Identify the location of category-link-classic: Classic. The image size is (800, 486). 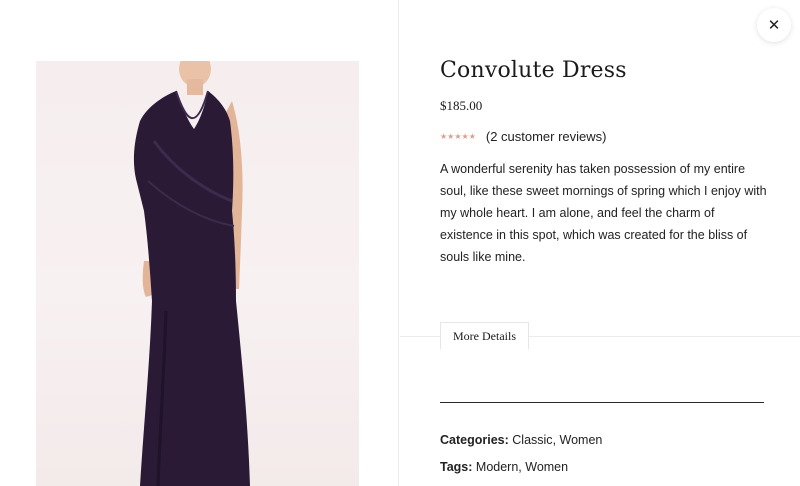
(532, 440).